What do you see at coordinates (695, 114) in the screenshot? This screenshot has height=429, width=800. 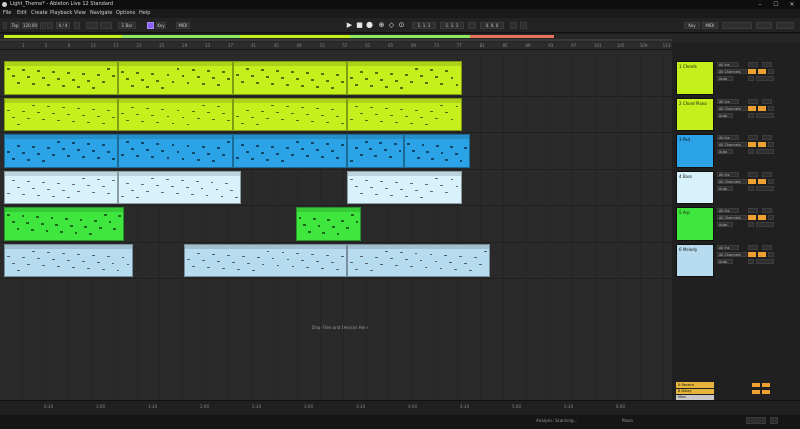 I see `track-header: 2 Chord Piano` at bounding box center [695, 114].